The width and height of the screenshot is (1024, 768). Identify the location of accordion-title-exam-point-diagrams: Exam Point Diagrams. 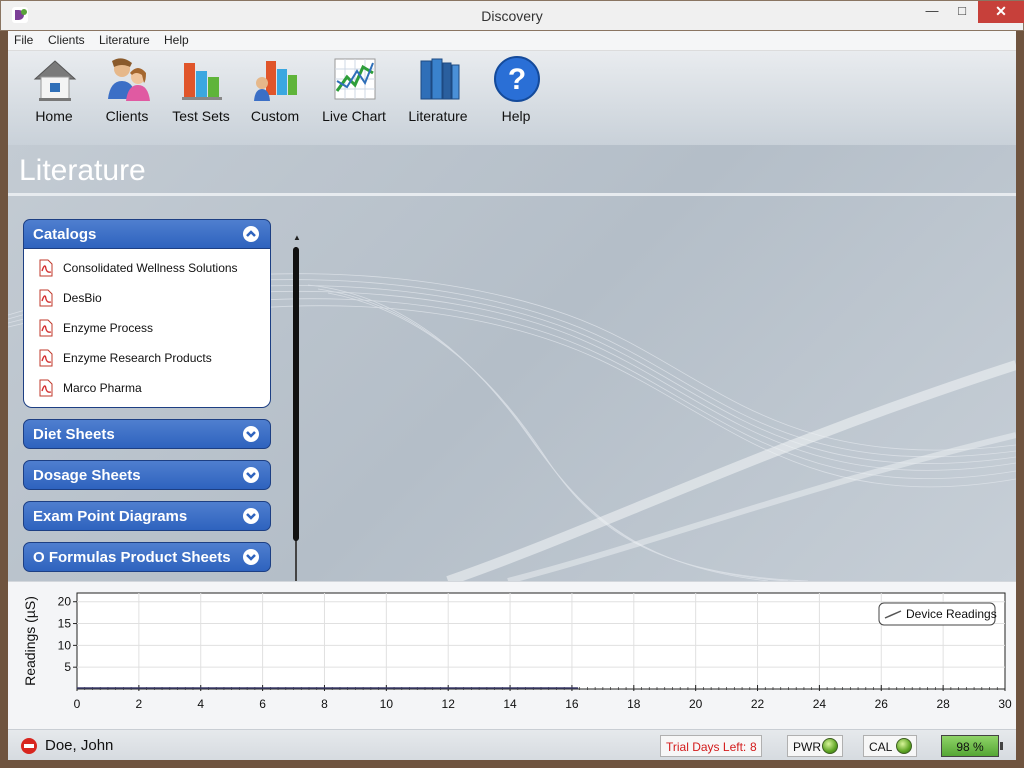
(110, 516).